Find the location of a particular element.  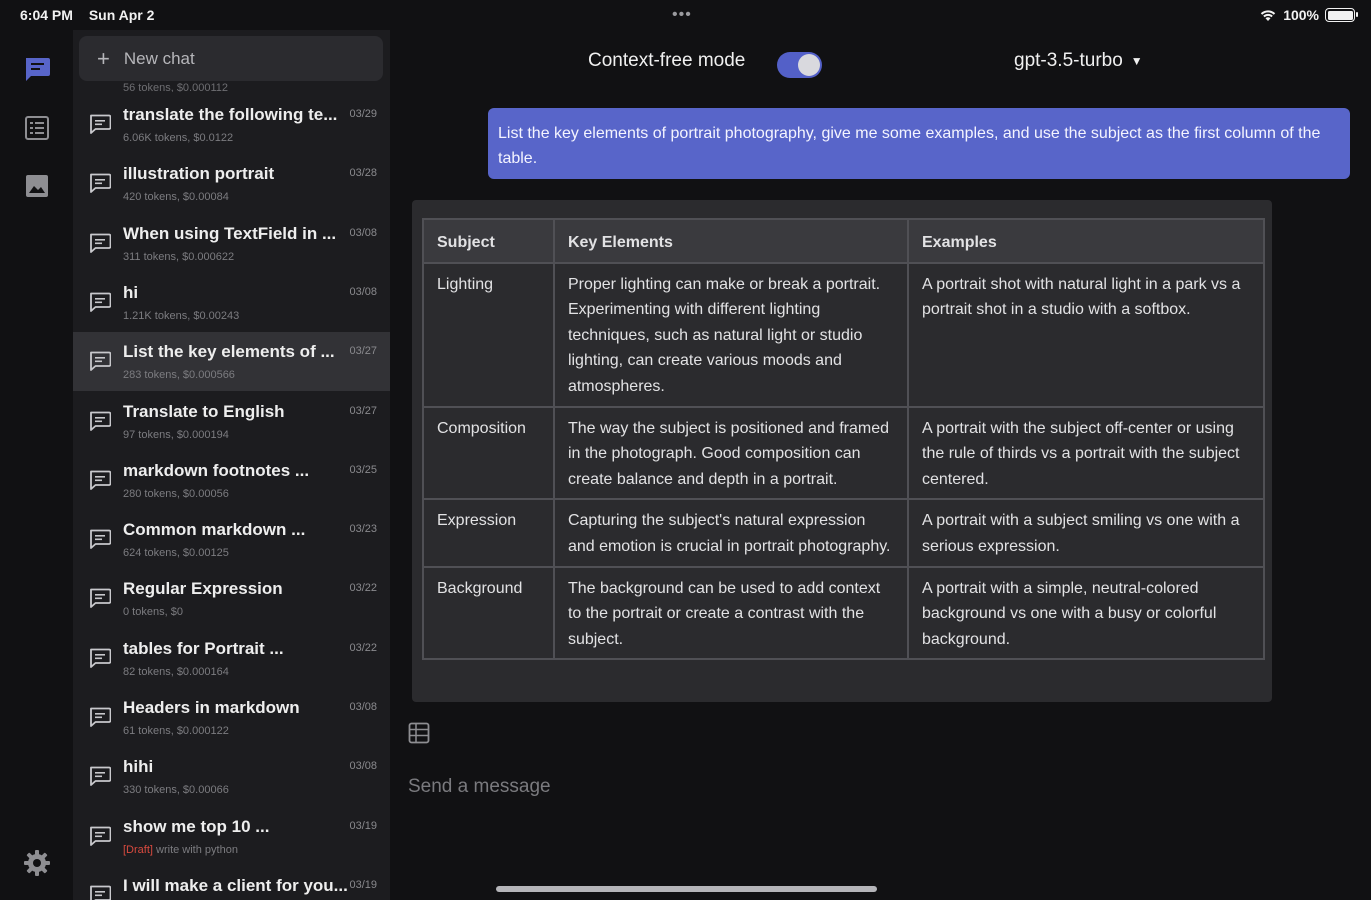

conversation-item: Regular Expression 03/22 0 tokens, $0 is located at coordinates (231, 598).